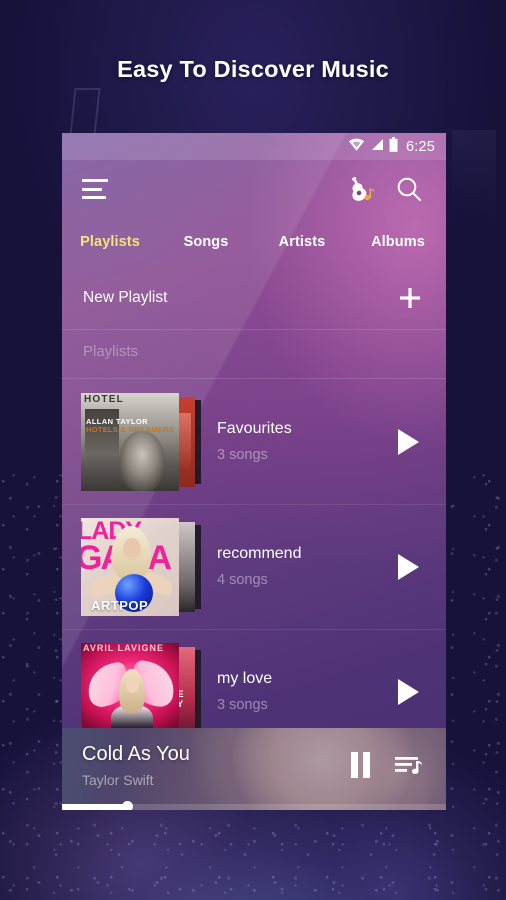  I want to click on plus-icon, so click(410, 298).